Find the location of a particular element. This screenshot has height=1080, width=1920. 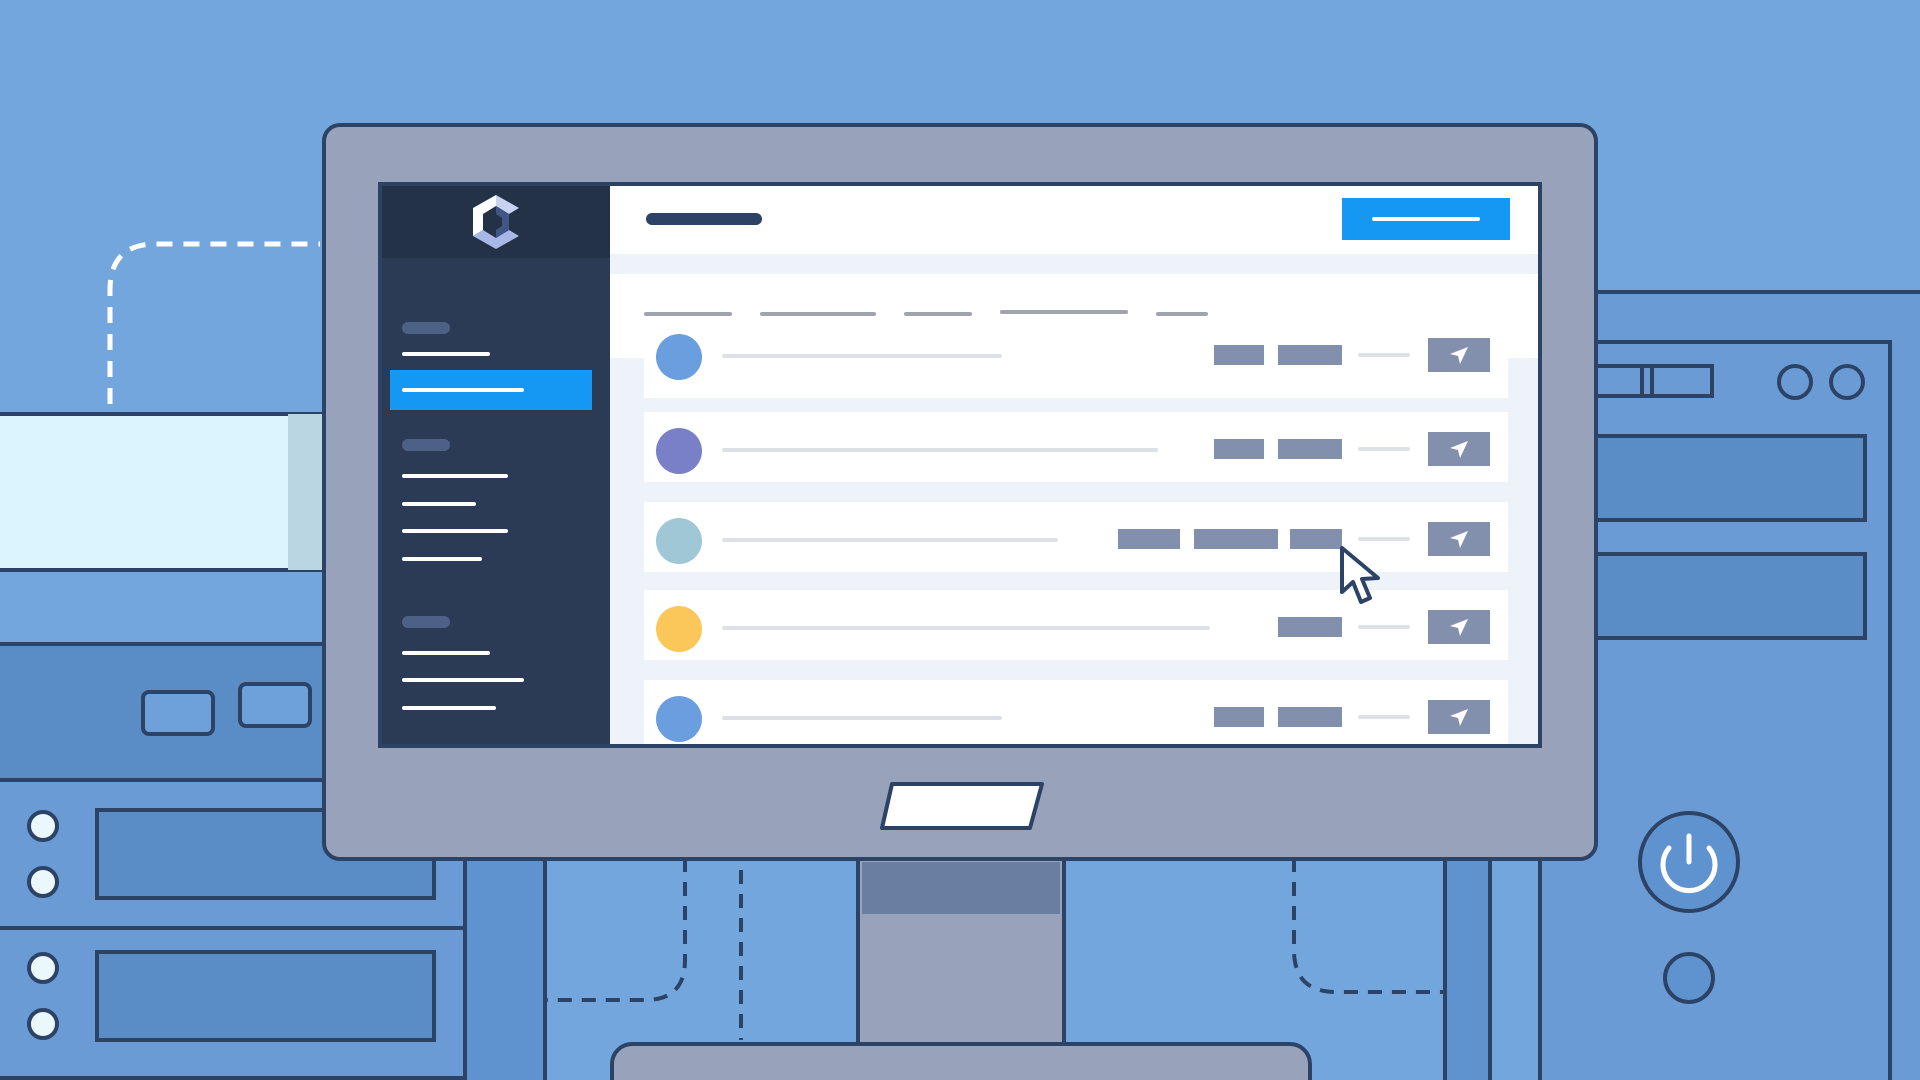

sidebar-item-active is located at coordinates (491, 390).